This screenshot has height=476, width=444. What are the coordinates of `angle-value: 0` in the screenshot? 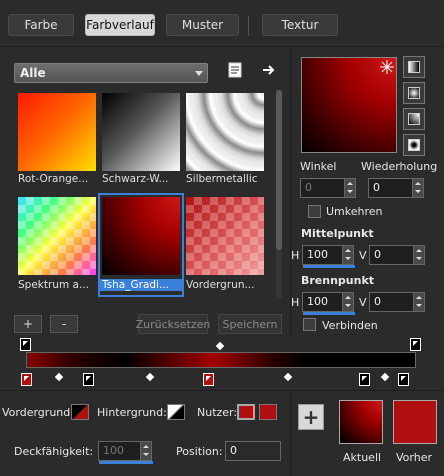 It's located at (308, 187).